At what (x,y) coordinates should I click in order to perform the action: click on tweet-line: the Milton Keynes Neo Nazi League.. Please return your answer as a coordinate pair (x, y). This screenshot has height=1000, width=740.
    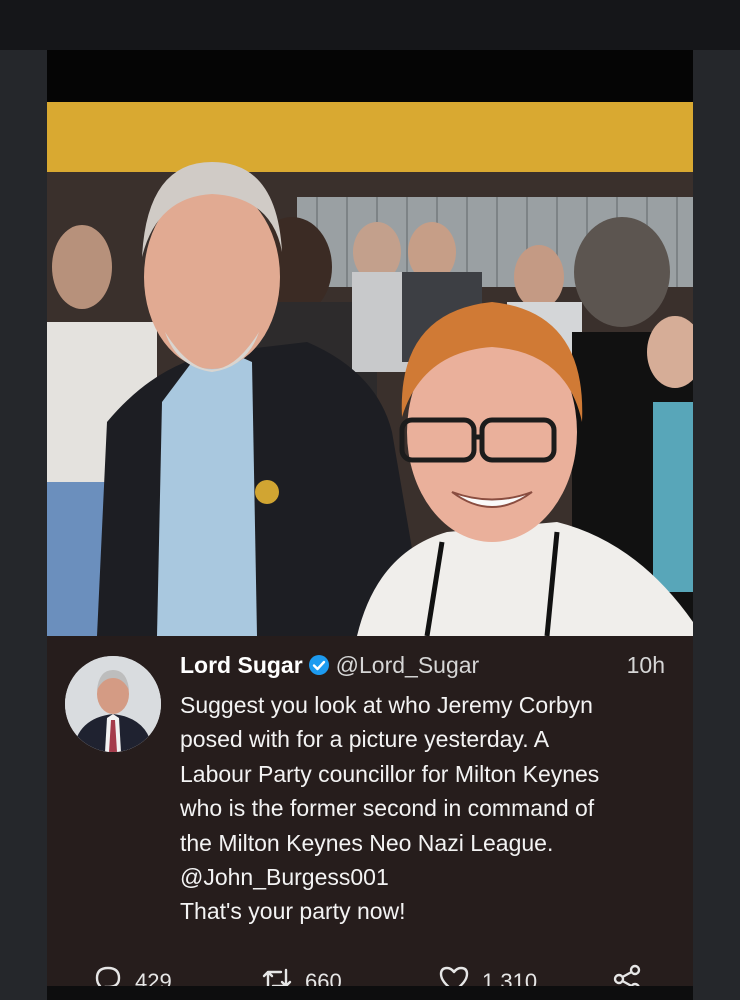
    Looking at the image, I should click on (367, 842).